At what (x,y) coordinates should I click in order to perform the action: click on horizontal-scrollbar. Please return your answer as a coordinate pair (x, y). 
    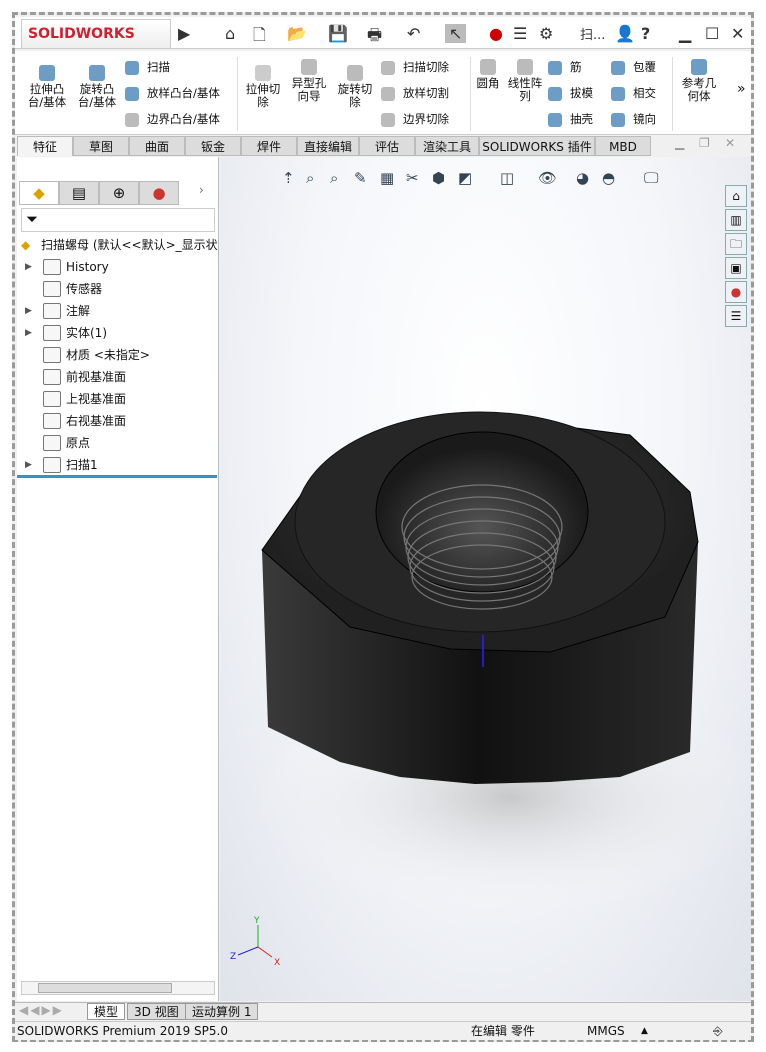
    Looking at the image, I should click on (118, 988).